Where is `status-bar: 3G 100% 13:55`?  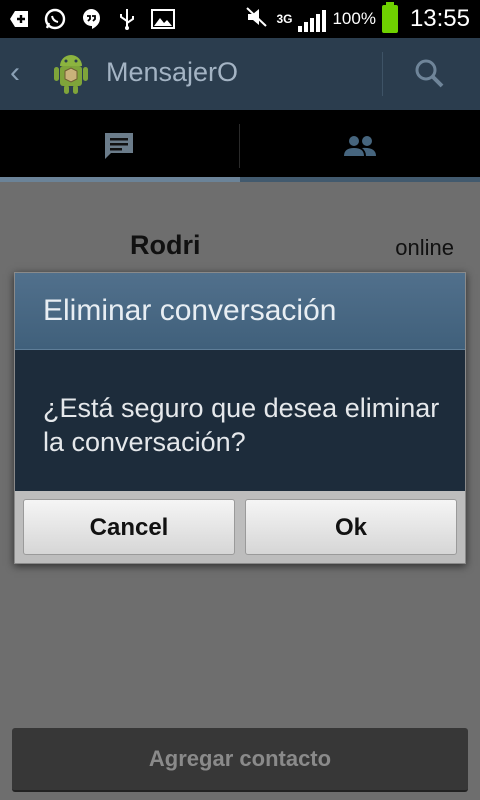 status-bar: 3G 100% 13:55 is located at coordinates (240, 19).